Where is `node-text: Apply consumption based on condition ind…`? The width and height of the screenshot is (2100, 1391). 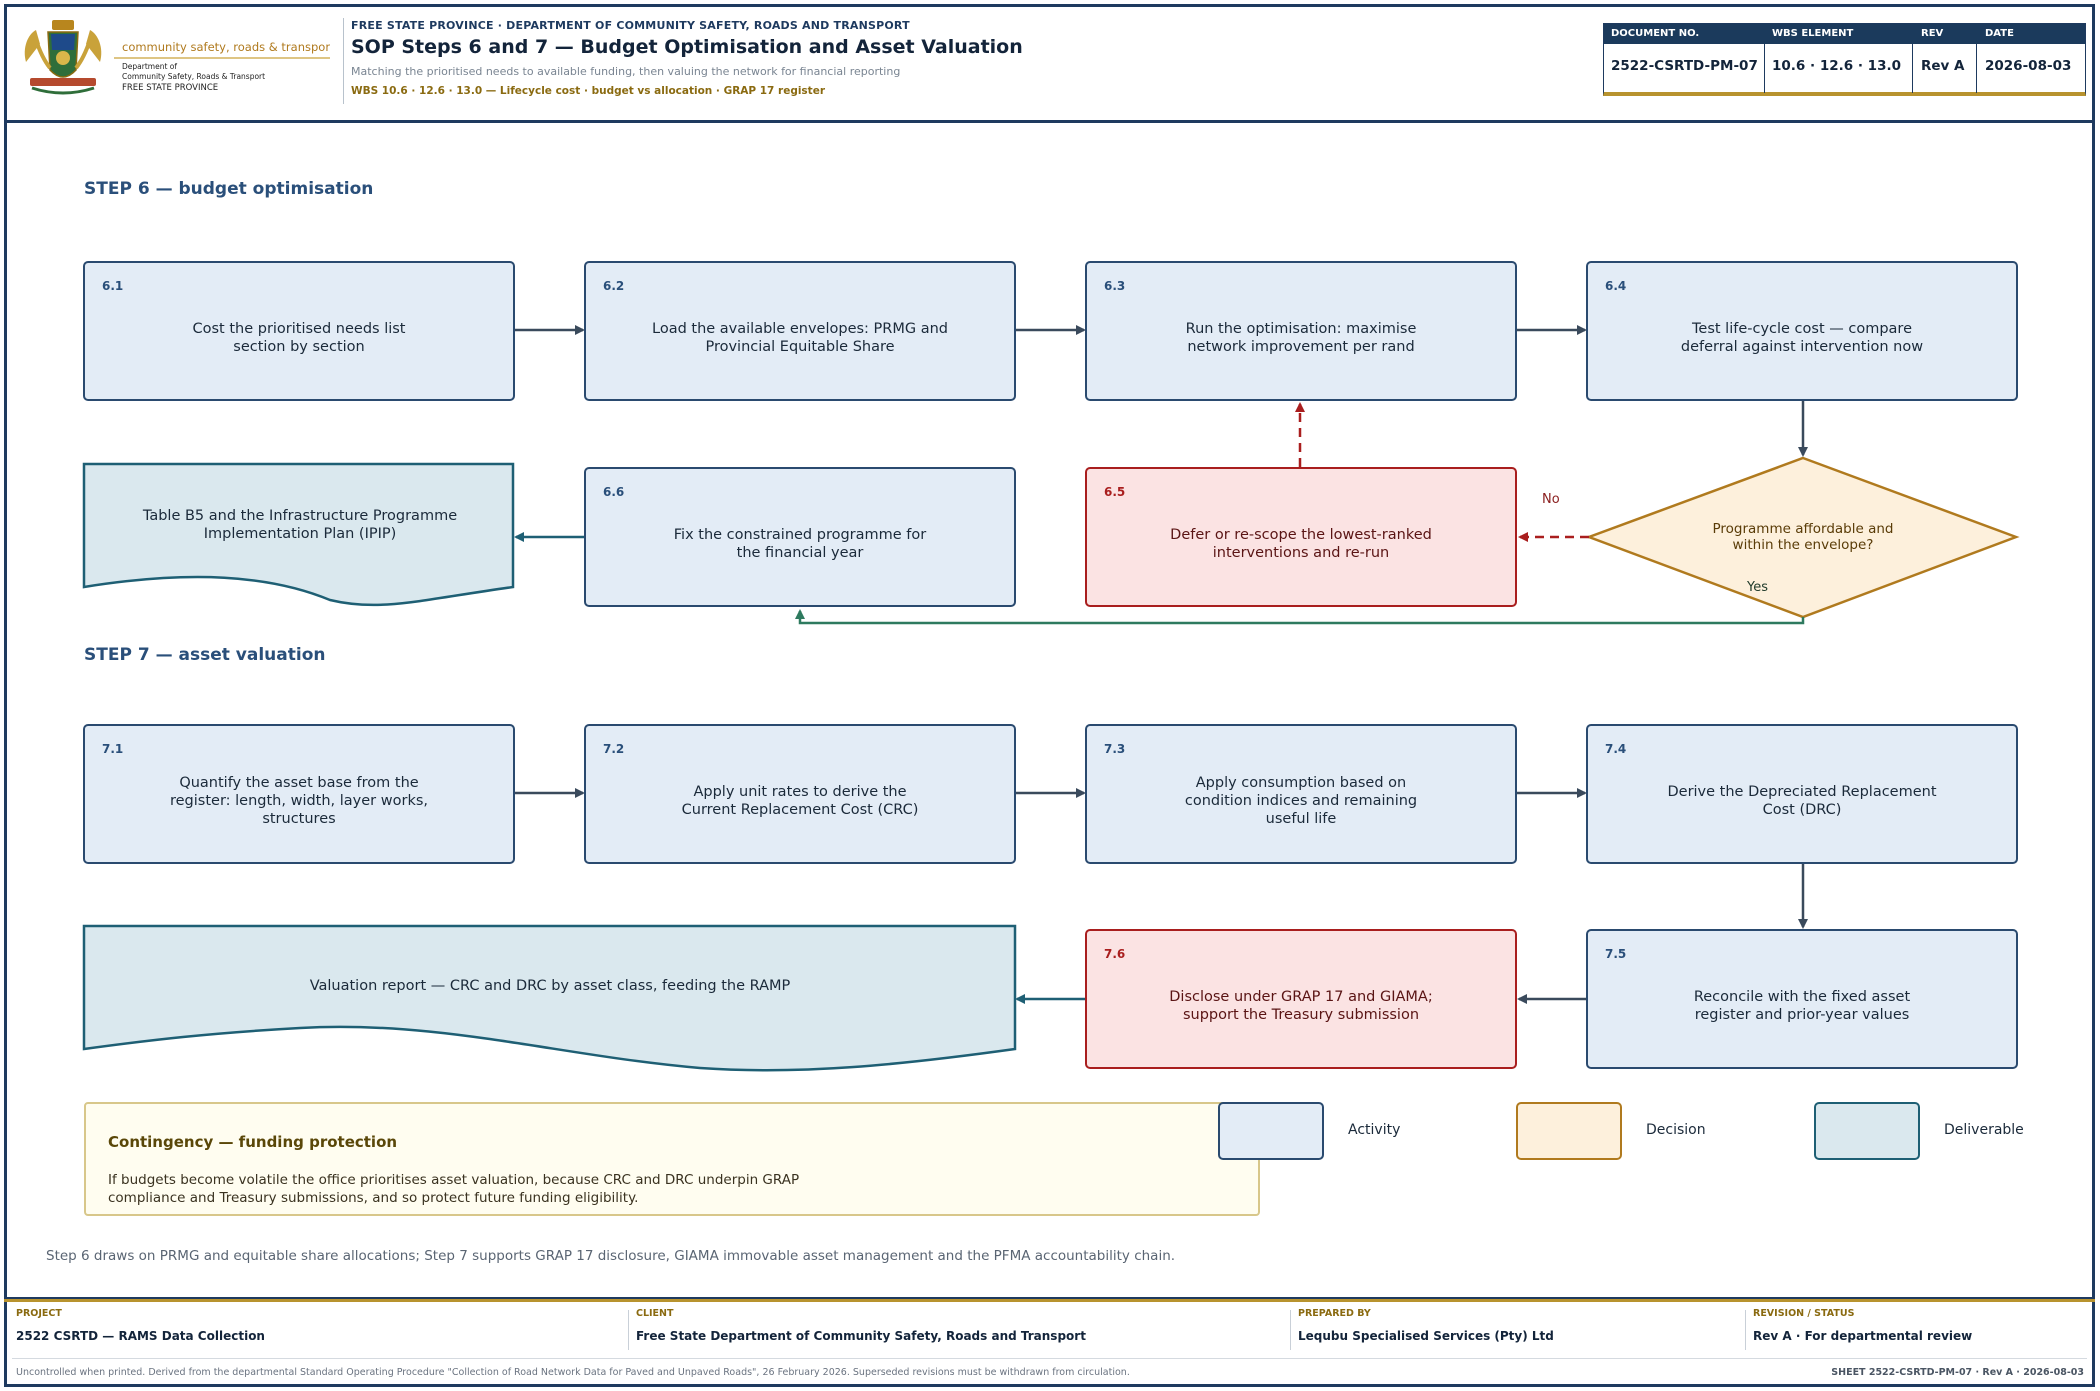
node-text: Apply consumption based on condition ind… is located at coordinates (1301, 801).